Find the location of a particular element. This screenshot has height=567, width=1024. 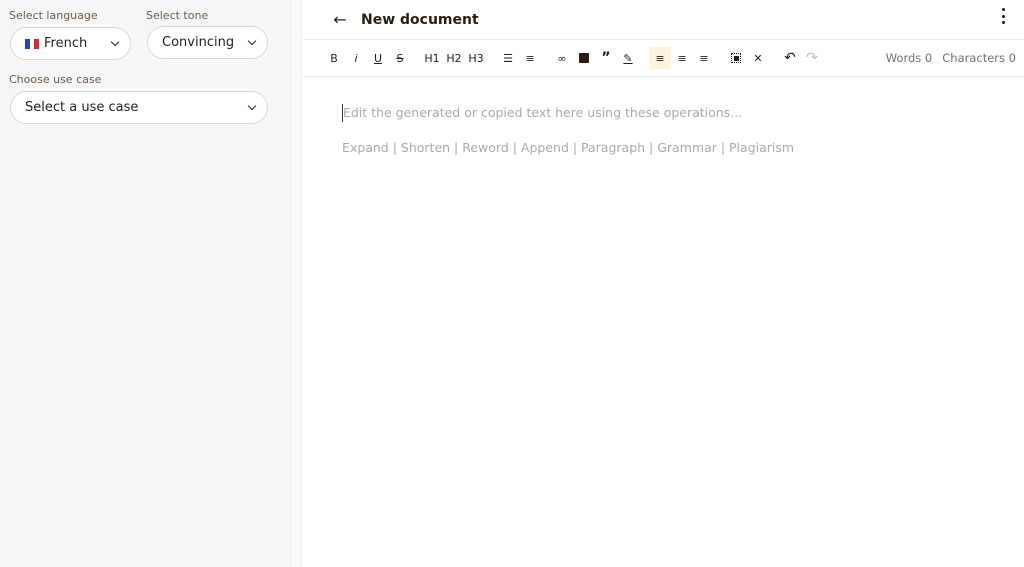

highlight-pen-icon: ✎ is located at coordinates (628, 58).